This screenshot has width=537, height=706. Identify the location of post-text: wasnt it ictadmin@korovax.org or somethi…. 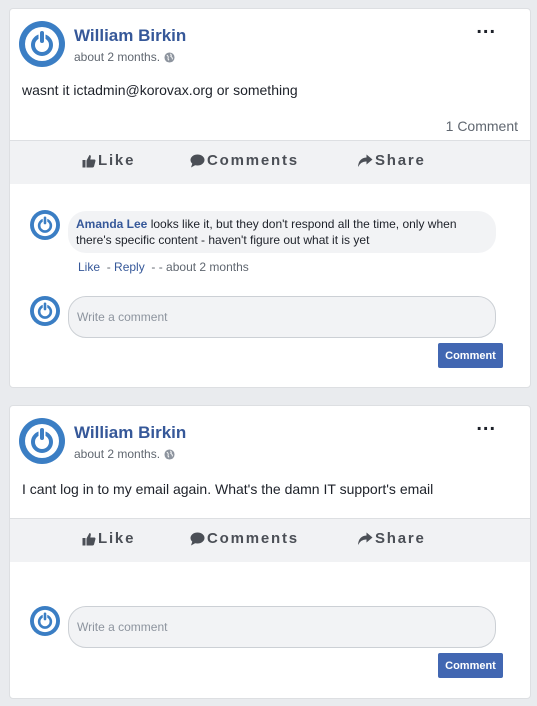
(160, 90).